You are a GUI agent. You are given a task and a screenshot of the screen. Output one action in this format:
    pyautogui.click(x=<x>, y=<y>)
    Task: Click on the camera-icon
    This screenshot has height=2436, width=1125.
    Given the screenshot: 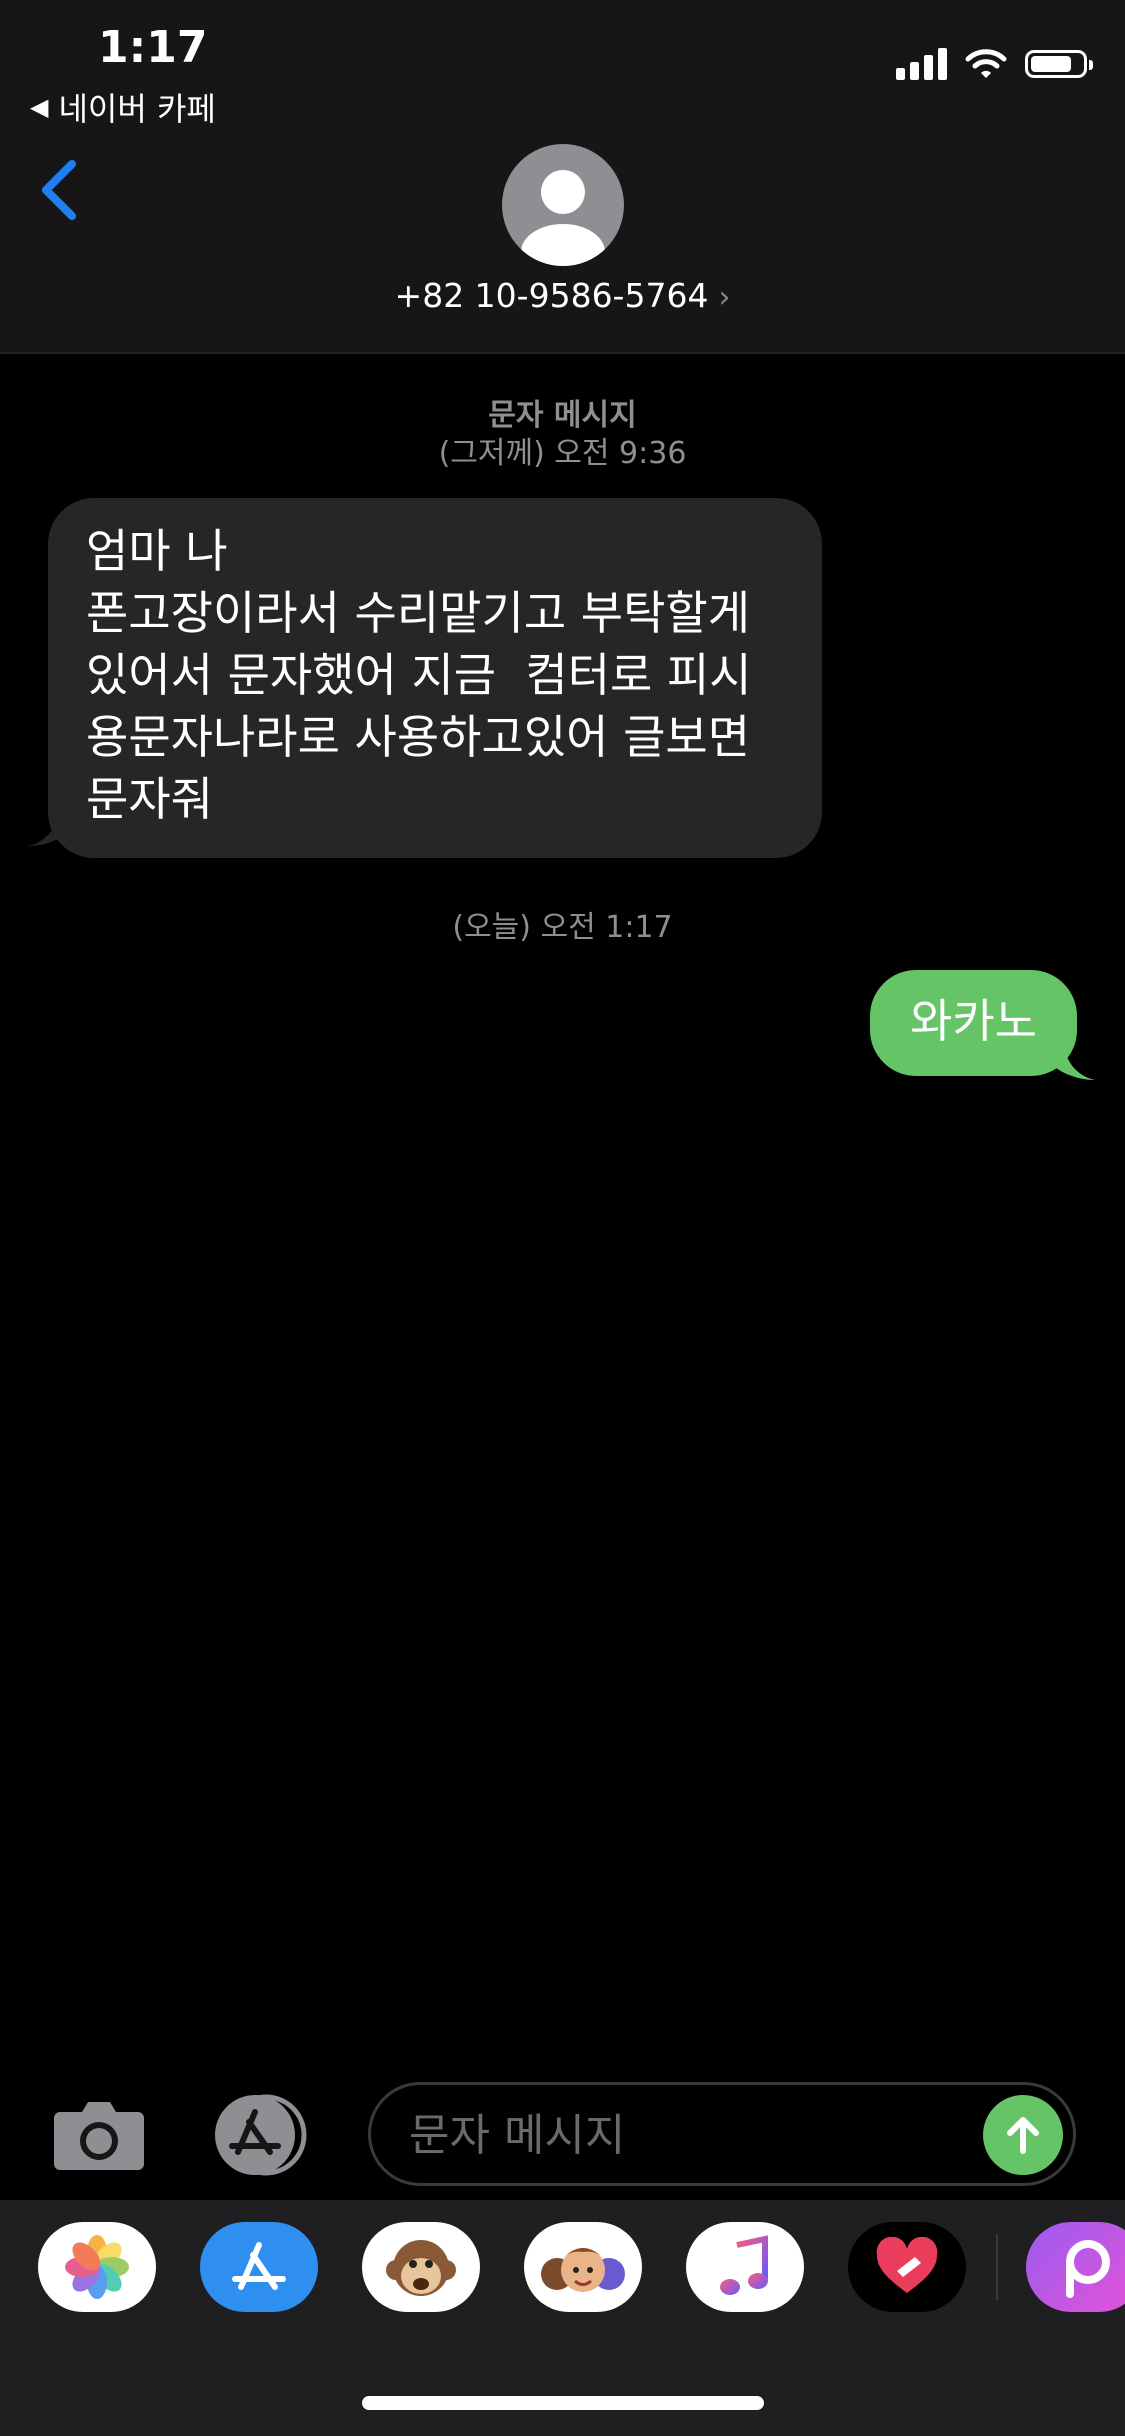 What is the action you would take?
    pyautogui.click(x=99, y=2135)
    